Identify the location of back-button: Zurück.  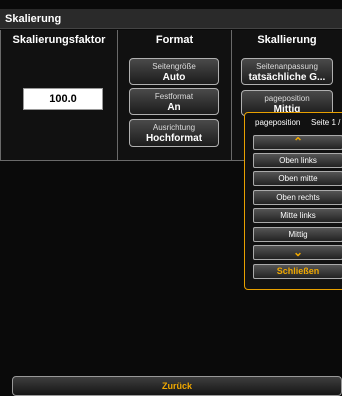
(177, 386).